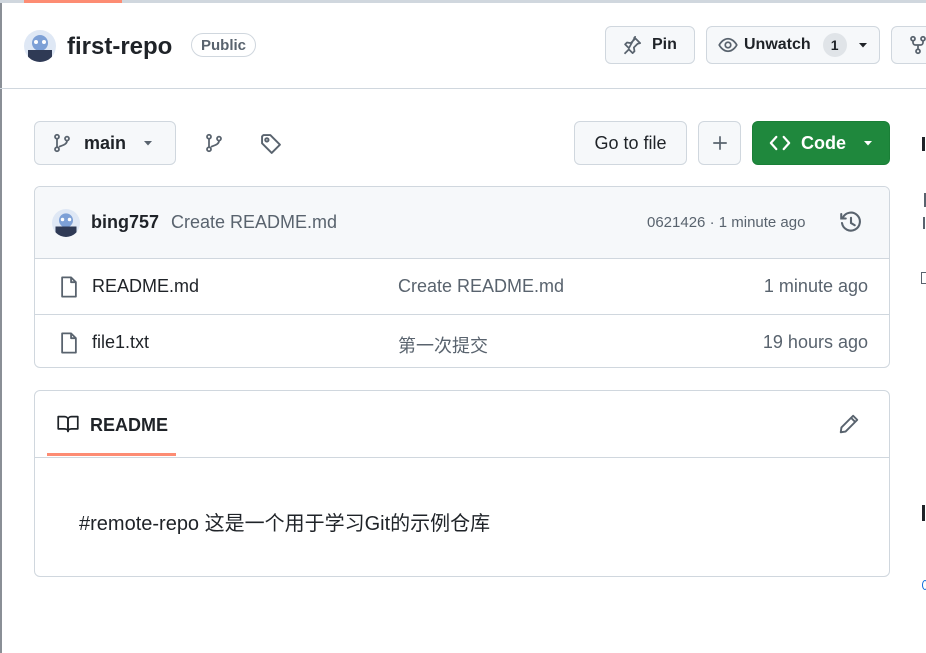  I want to click on pin-label: Pin, so click(664, 44).